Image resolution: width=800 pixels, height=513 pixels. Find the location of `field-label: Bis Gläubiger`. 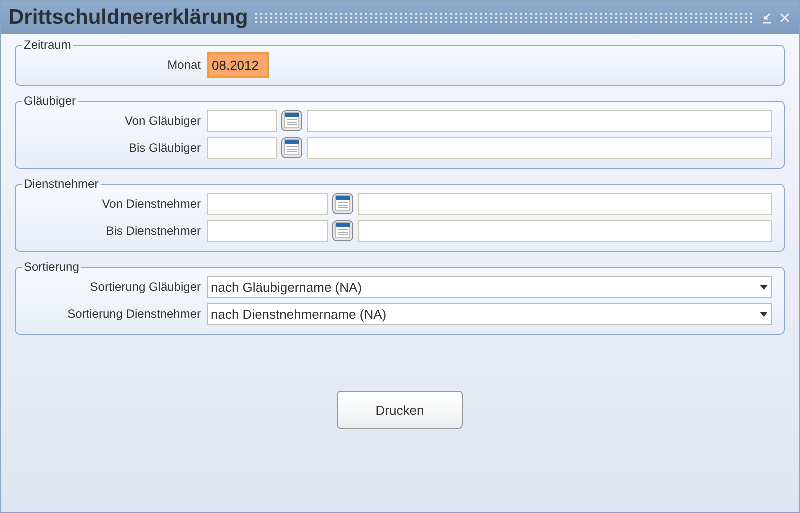

field-label: Bis Gläubiger is located at coordinates (165, 148).